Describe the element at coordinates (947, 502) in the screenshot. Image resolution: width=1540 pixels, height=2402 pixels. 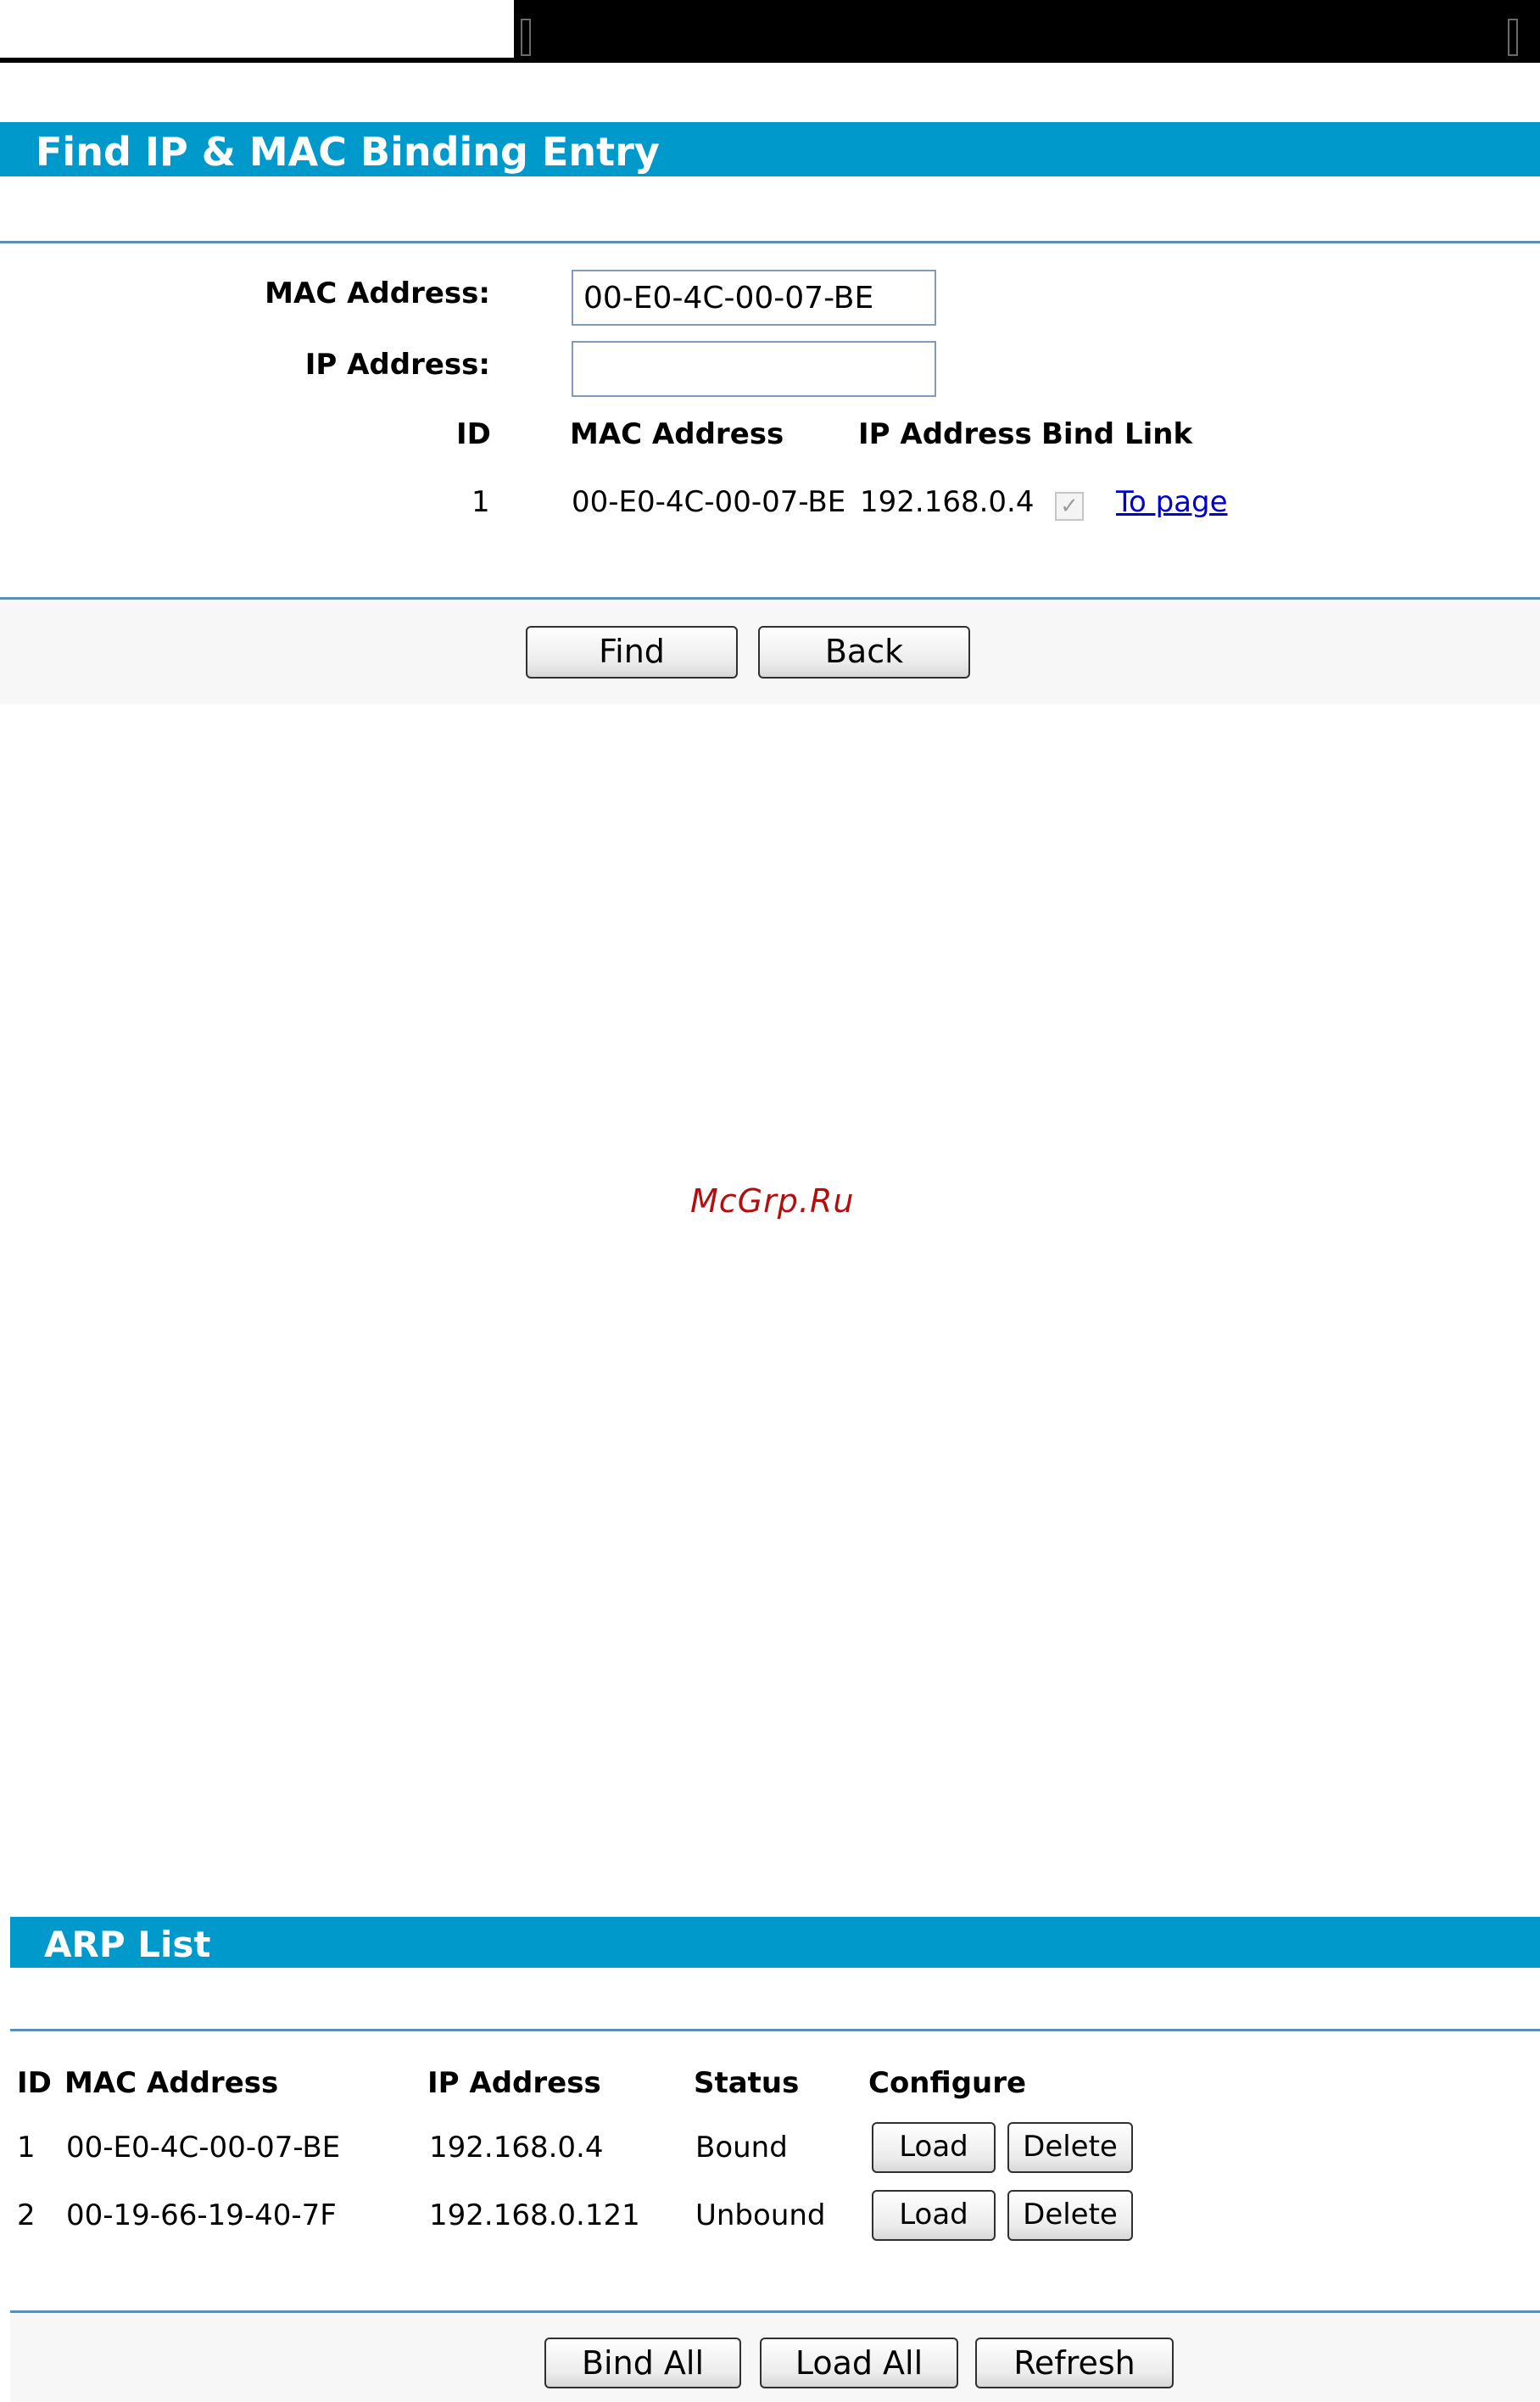
I see `result-ip: 192.168.0.4` at that location.